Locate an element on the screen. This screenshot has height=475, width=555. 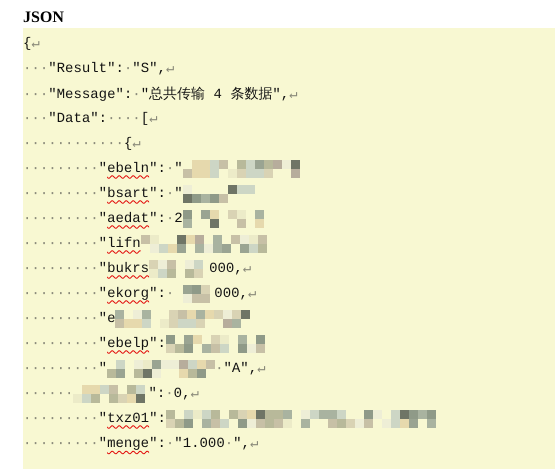
code-text: ·········"lifn is located at coordinates (82, 244).